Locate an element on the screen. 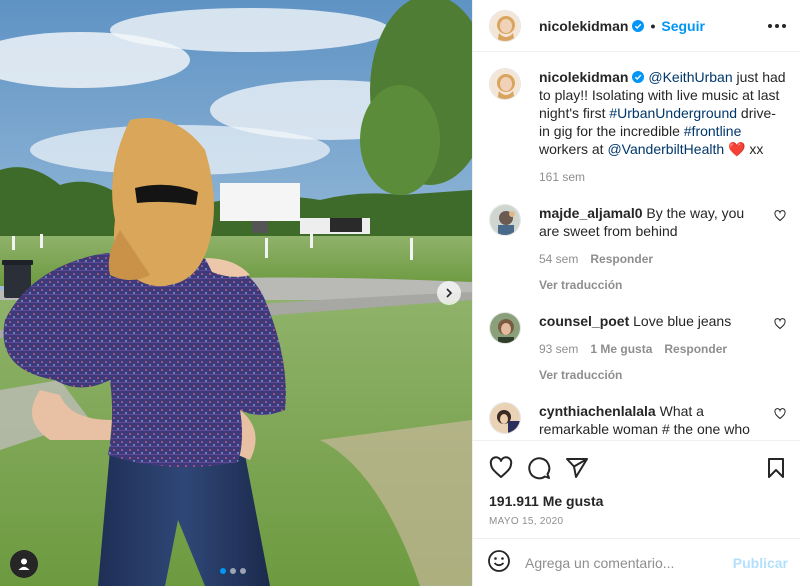 This screenshot has width=800, height=586. mention-link: @VanderbiltHealth is located at coordinates (665, 149).